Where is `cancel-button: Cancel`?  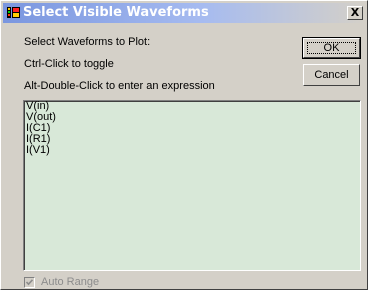
cancel-button: Cancel is located at coordinates (331, 75).